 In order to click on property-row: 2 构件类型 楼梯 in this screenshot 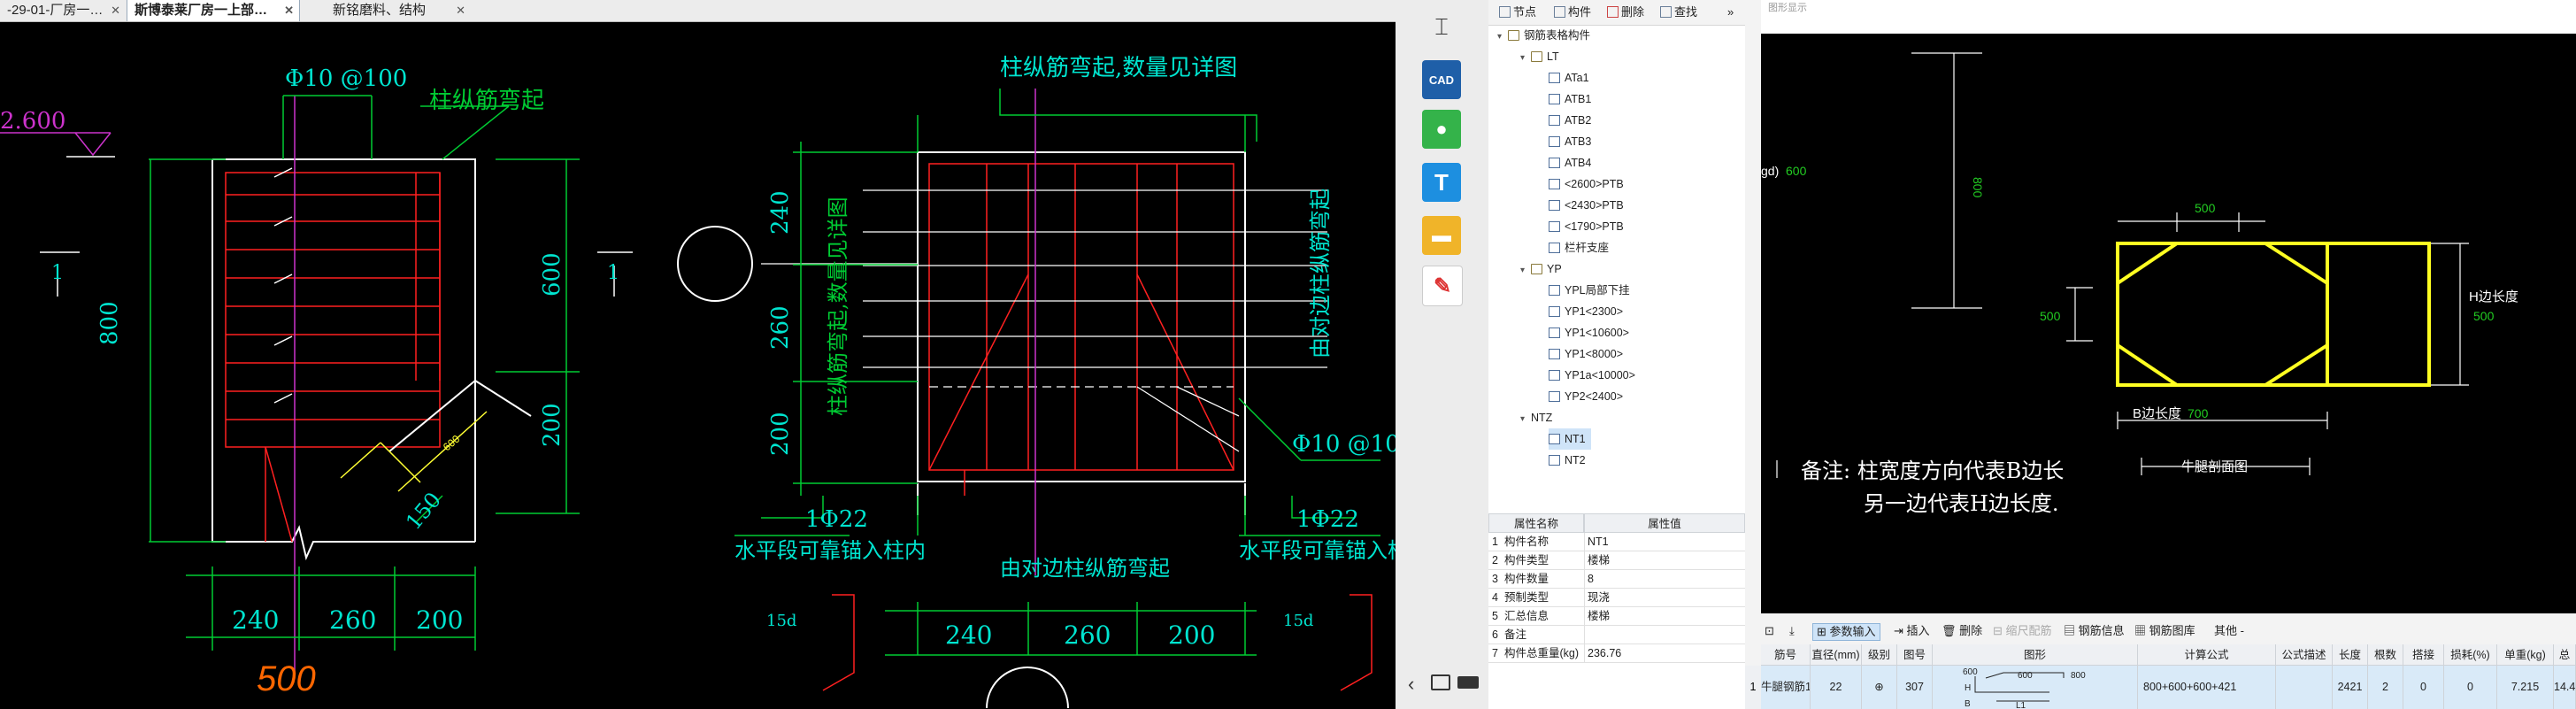, I will do `click(1616, 560)`.